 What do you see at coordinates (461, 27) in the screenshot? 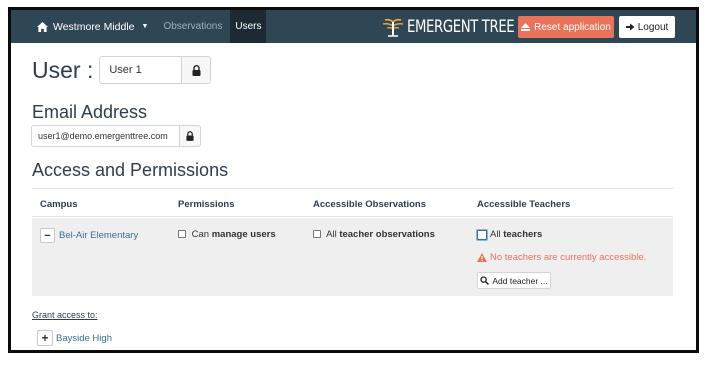
I see `logo-text: EMERGENT TREE` at bounding box center [461, 27].